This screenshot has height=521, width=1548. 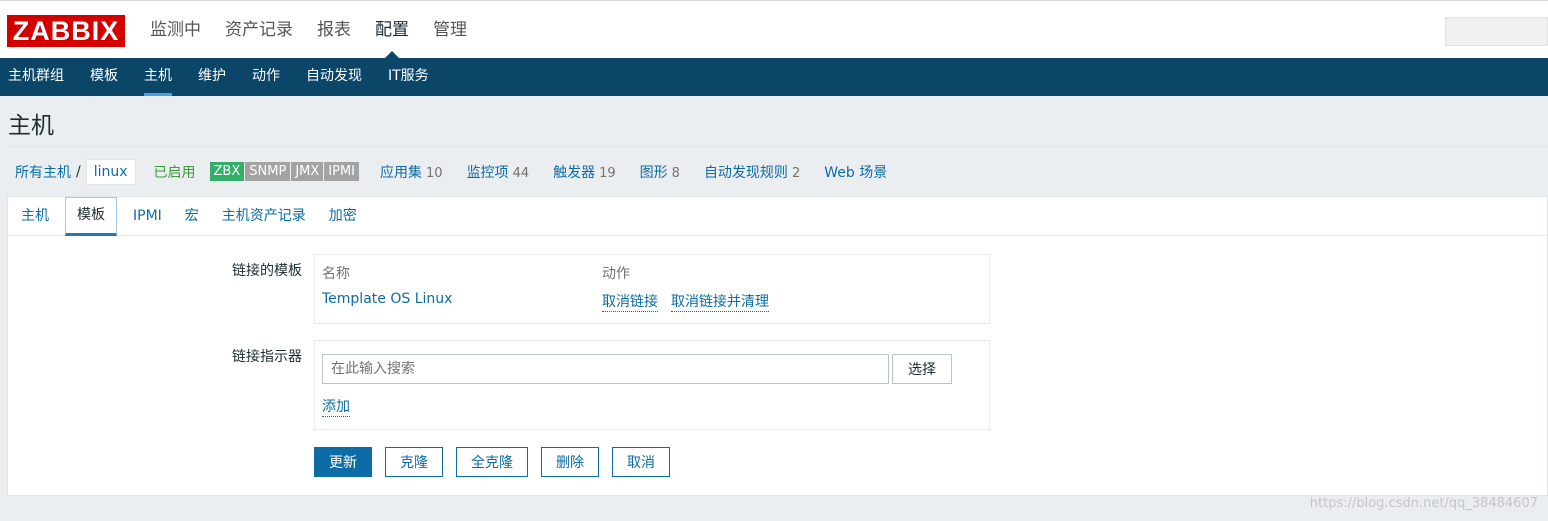 I want to click on discovery-rules-link: 自动发现规则 2, so click(x=752, y=172).